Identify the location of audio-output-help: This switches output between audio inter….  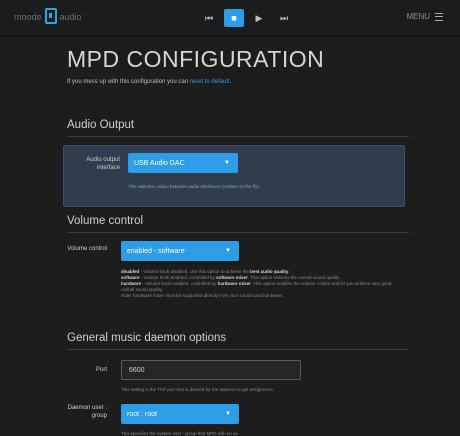
(194, 186).